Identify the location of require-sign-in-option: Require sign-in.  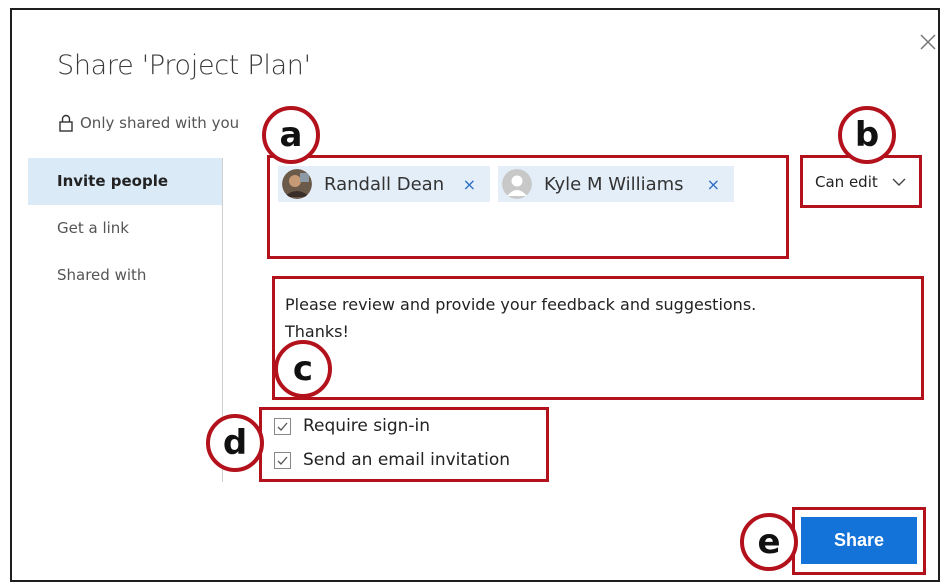
(352, 426).